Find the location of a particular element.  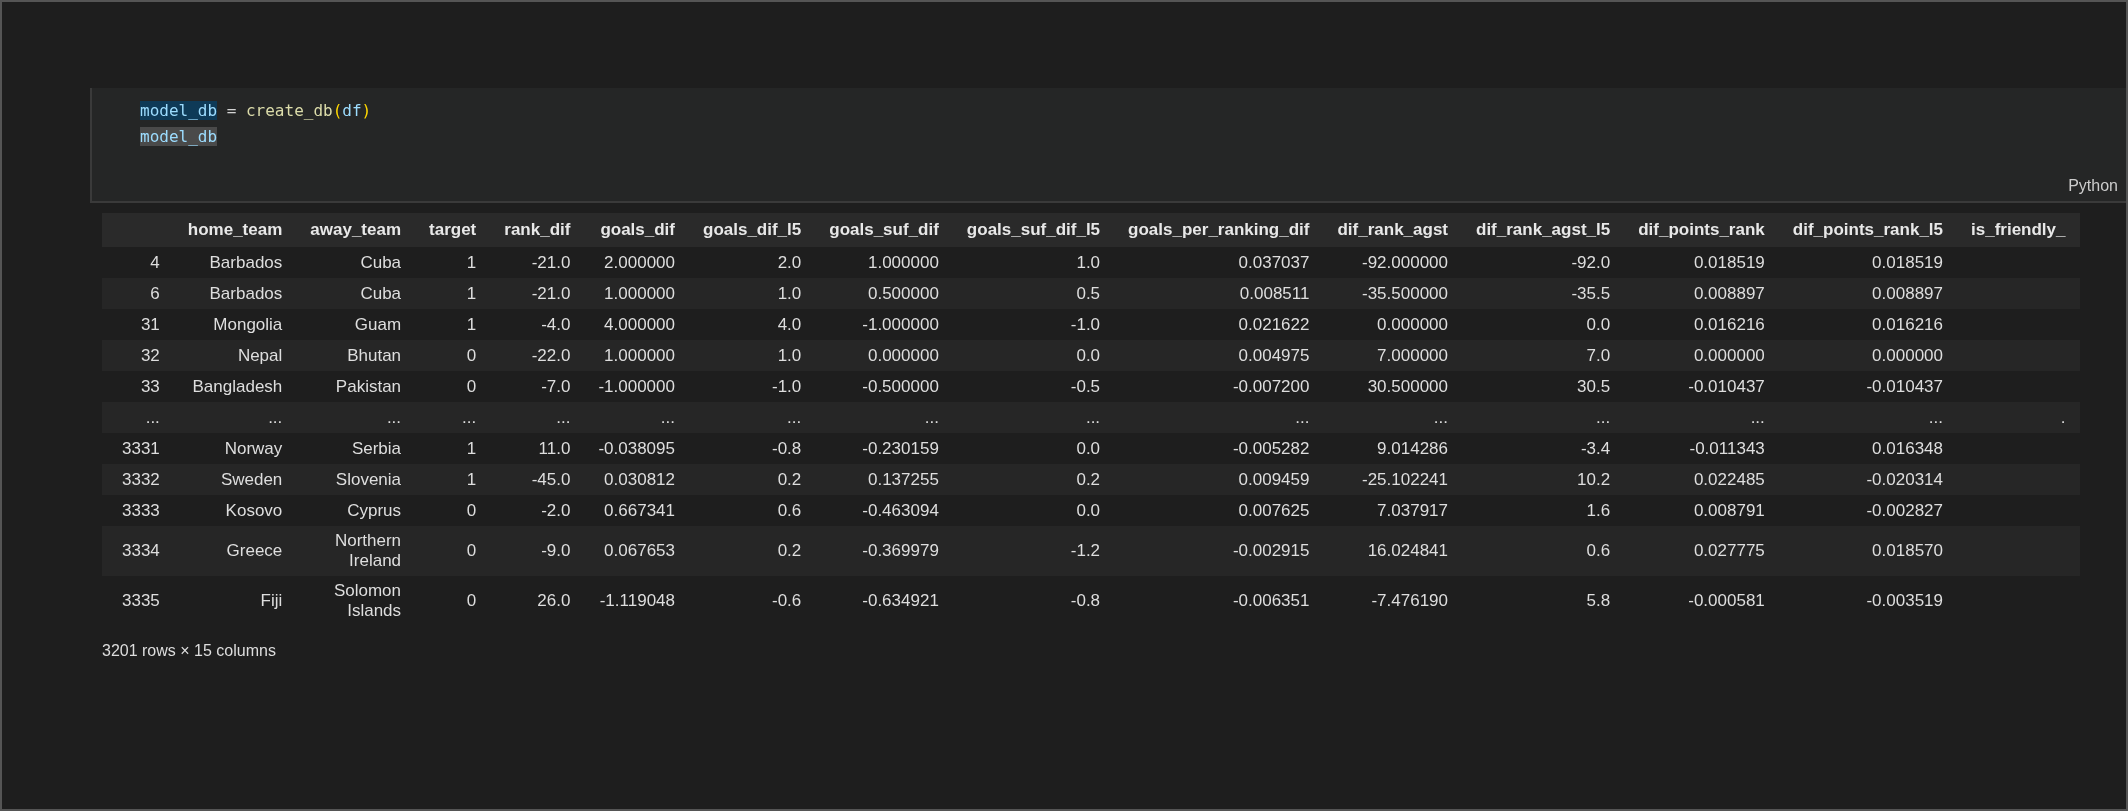

table-cell: 0.2 is located at coordinates (1033, 479).